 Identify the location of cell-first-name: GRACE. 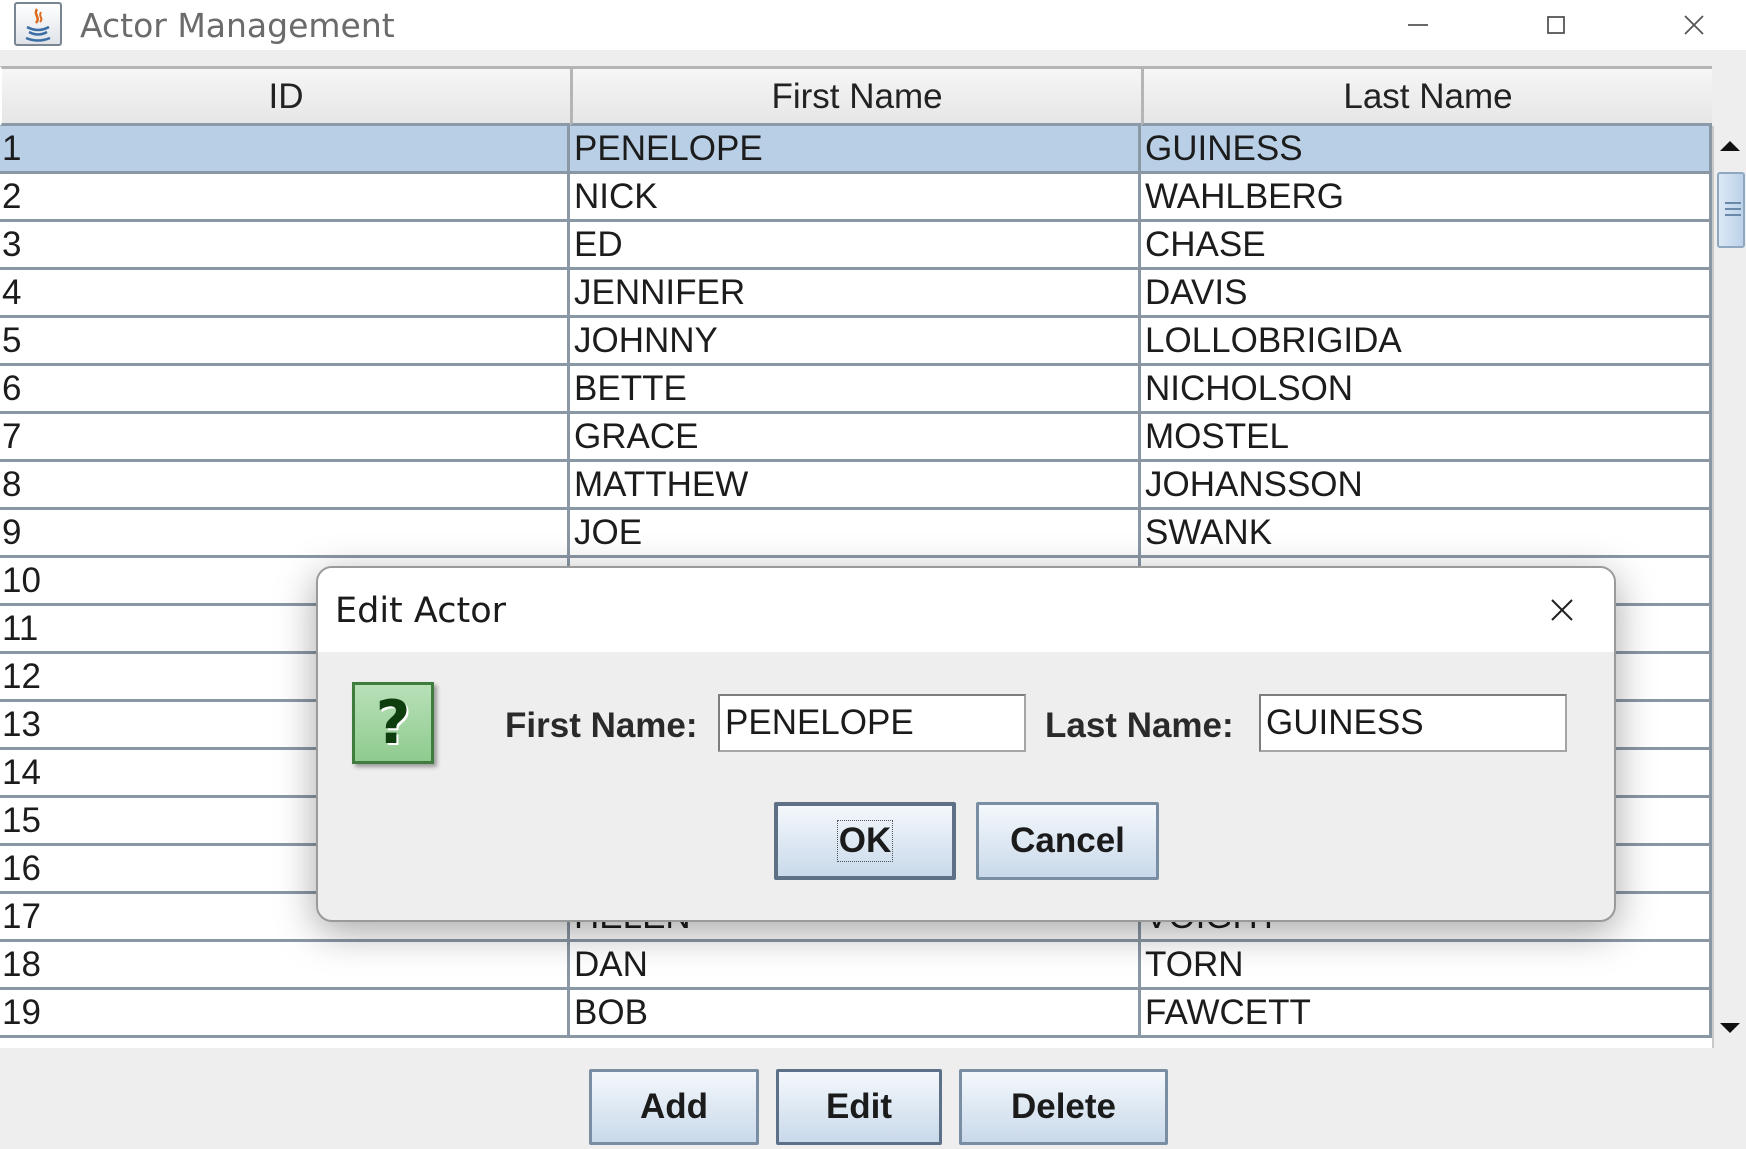
(855, 436).